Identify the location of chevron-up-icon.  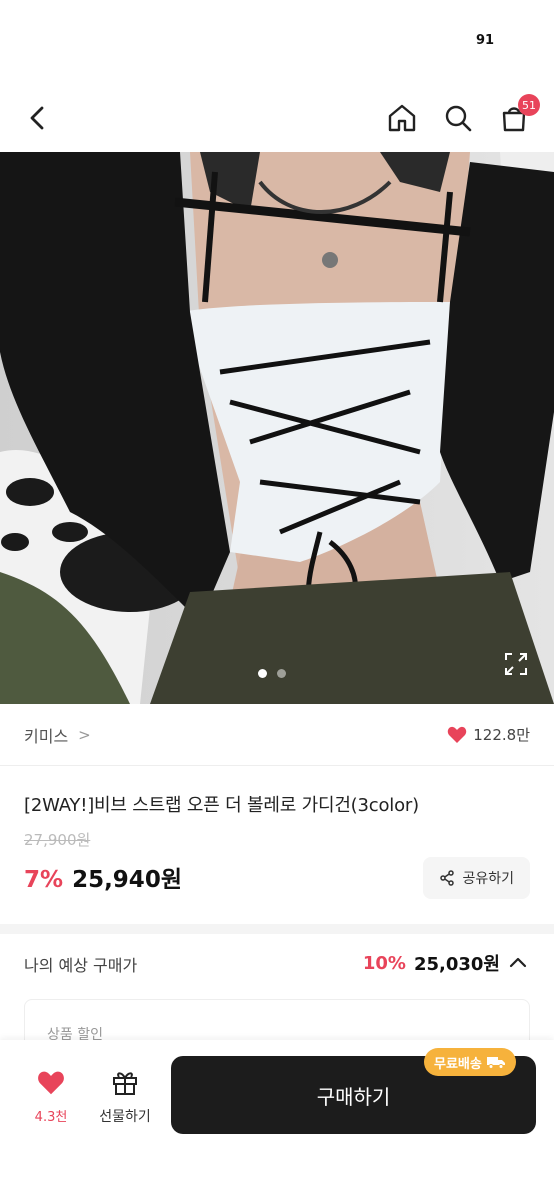
(518, 963).